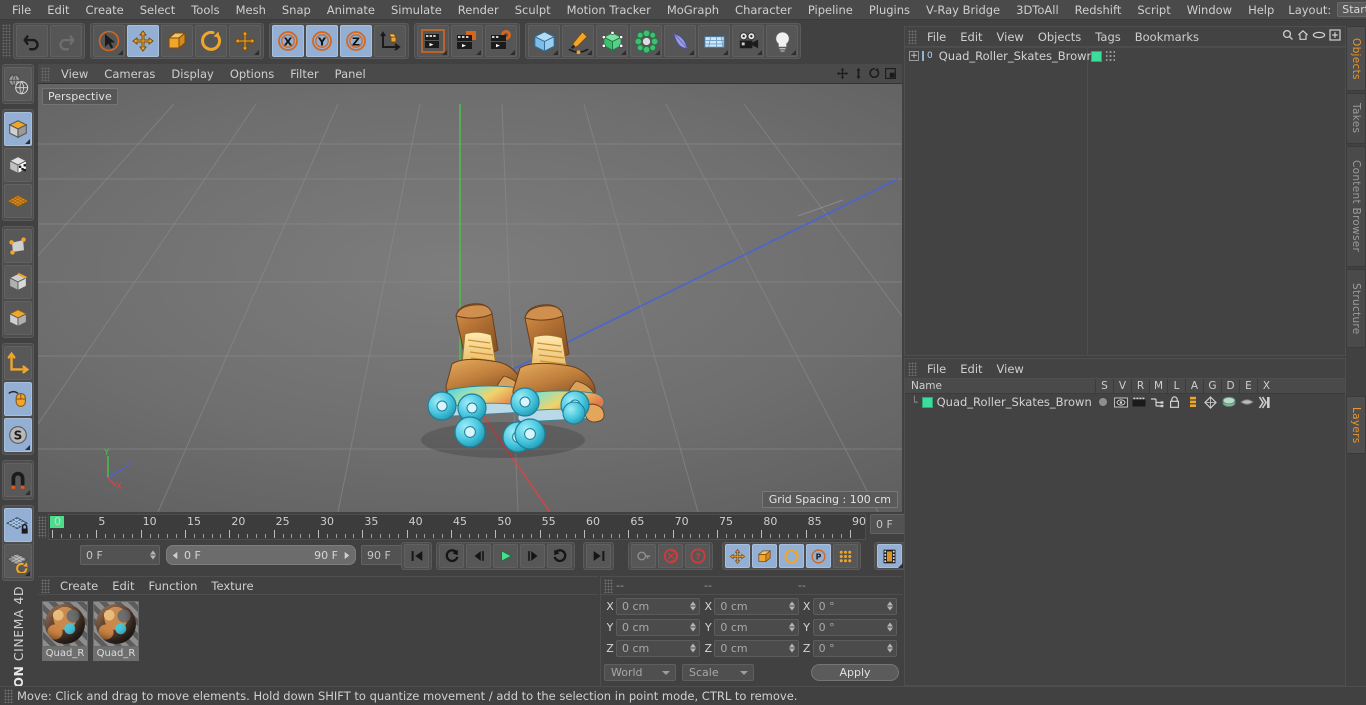 The image size is (1366, 705). Describe the element at coordinates (451, 556) in the screenshot. I see `go-to-previous-key-button` at that location.